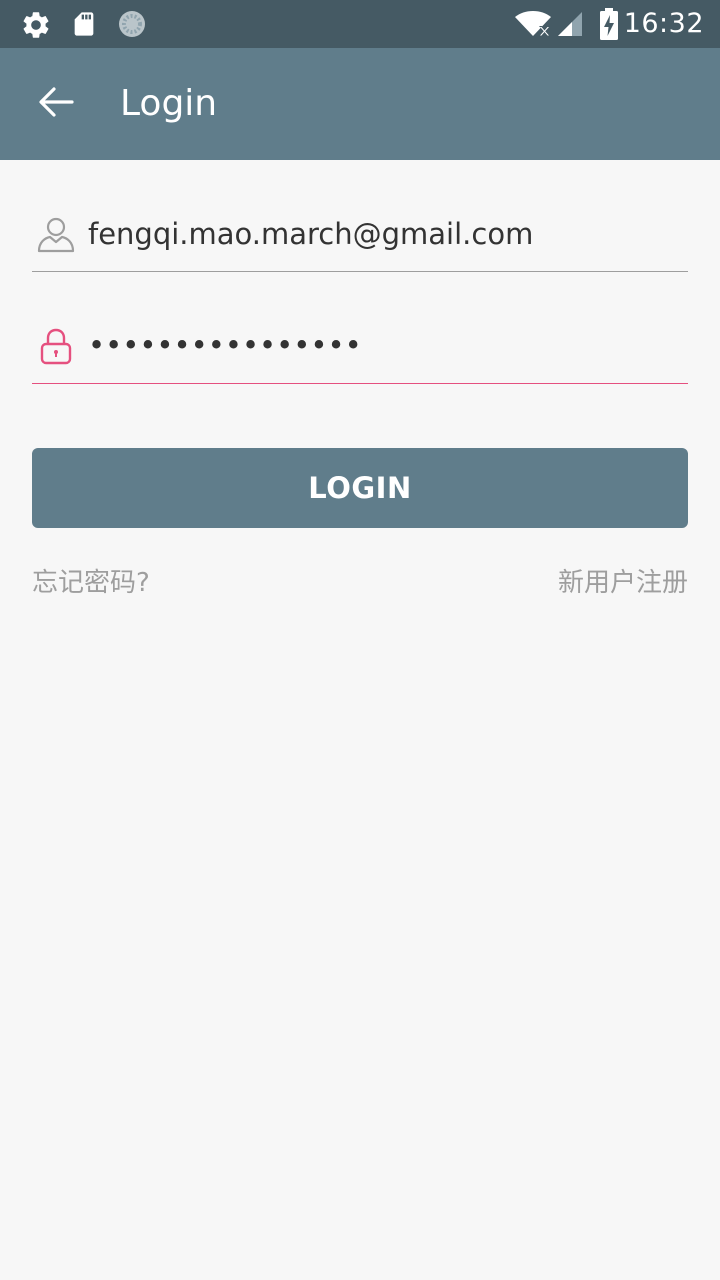 This screenshot has width=720, height=1280. What do you see at coordinates (663, 23) in the screenshot?
I see `status-time: 16:32` at bounding box center [663, 23].